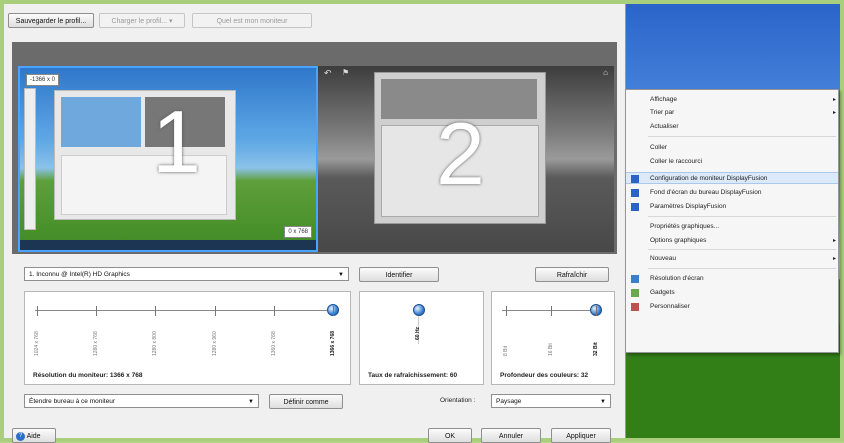  Describe the element at coordinates (144, 185) in the screenshot. I see `mon1-inner-panel` at that location.